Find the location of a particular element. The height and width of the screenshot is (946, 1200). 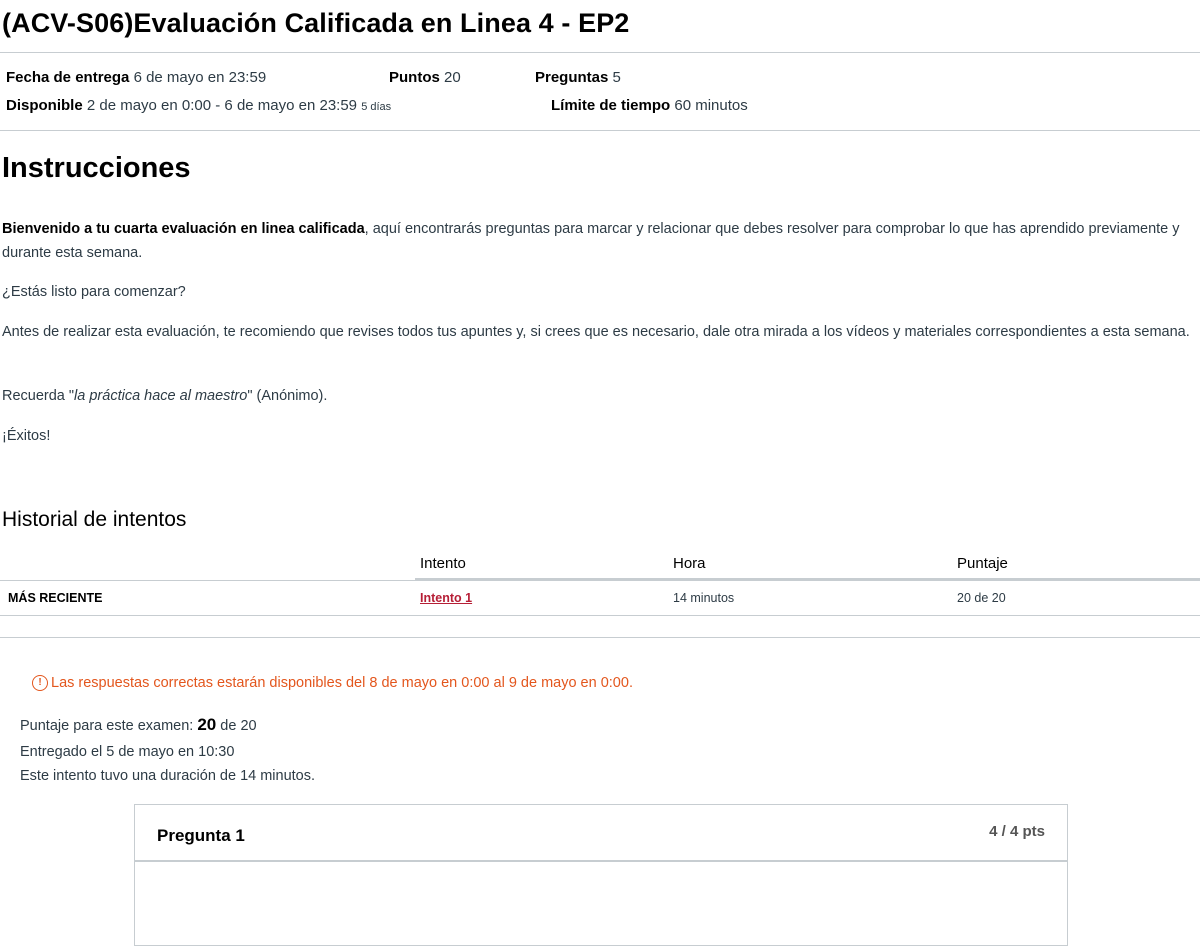

due-value: 6 de mayo en 23:59 is located at coordinates (200, 77).